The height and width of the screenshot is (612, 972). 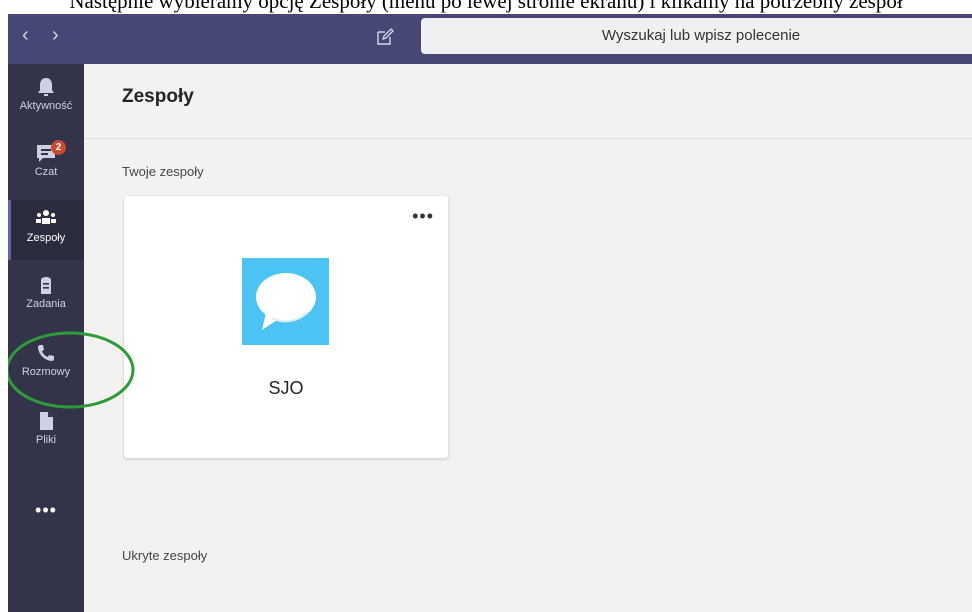 I want to click on rail-item-chat: 2 Czat, so click(x=46, y=164).